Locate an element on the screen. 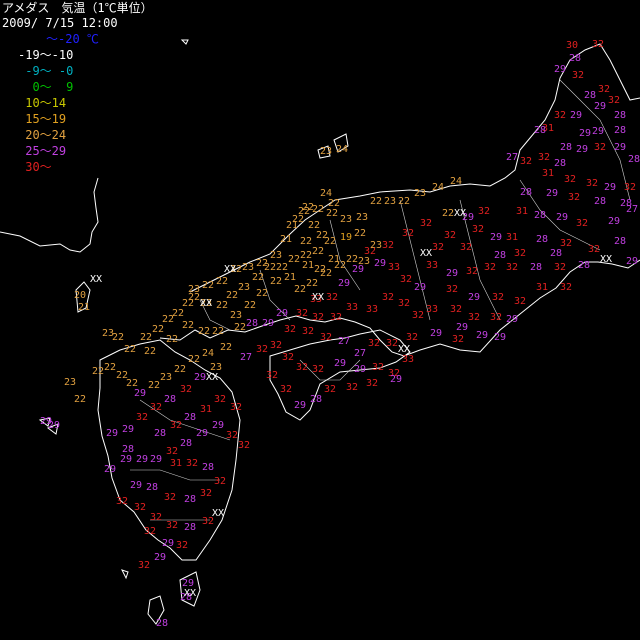  observation-datetime: 2009/ 7/15 12:00 is located at coordinates (60, 23).